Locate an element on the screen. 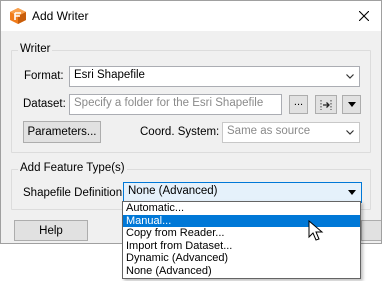 The image size is (382, 281). writer-group-title: Writer is located at coordinates (35, 49).